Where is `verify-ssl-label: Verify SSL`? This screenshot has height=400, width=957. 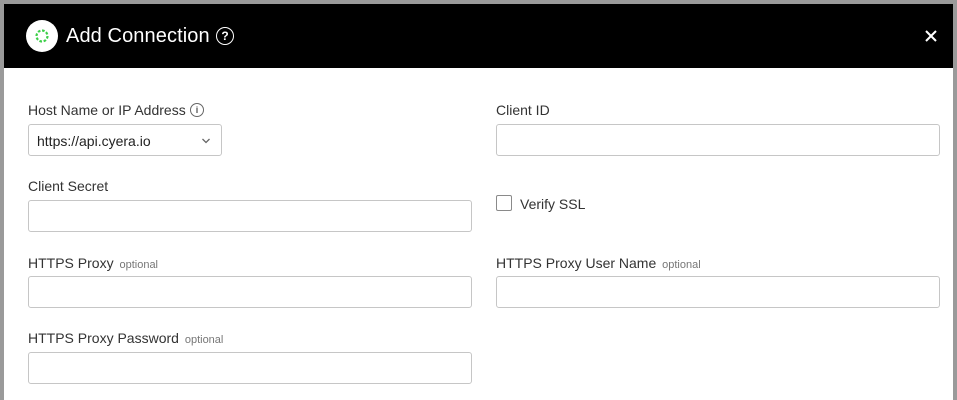
verify-ssl-label: Verify SSL is located at coordinates (553, 204).